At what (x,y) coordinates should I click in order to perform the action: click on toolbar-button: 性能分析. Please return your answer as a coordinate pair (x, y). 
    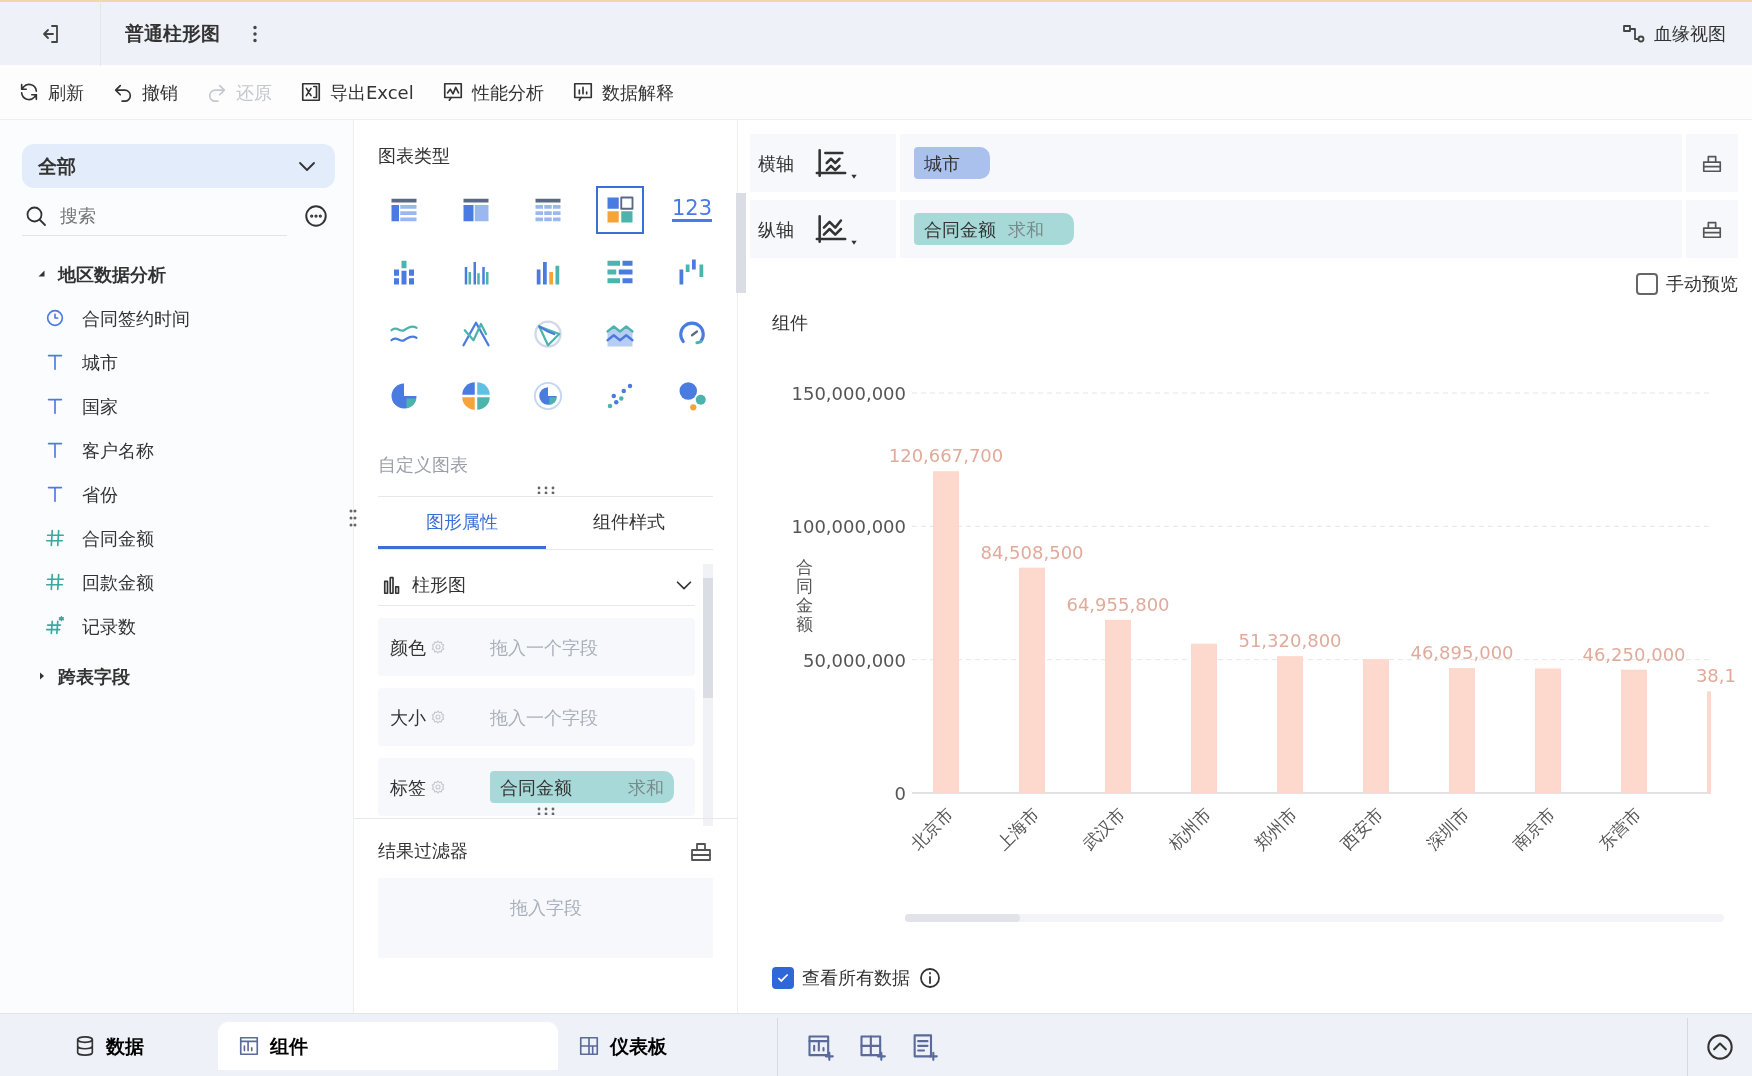
    Looking at the image, I should click on (492, 92).